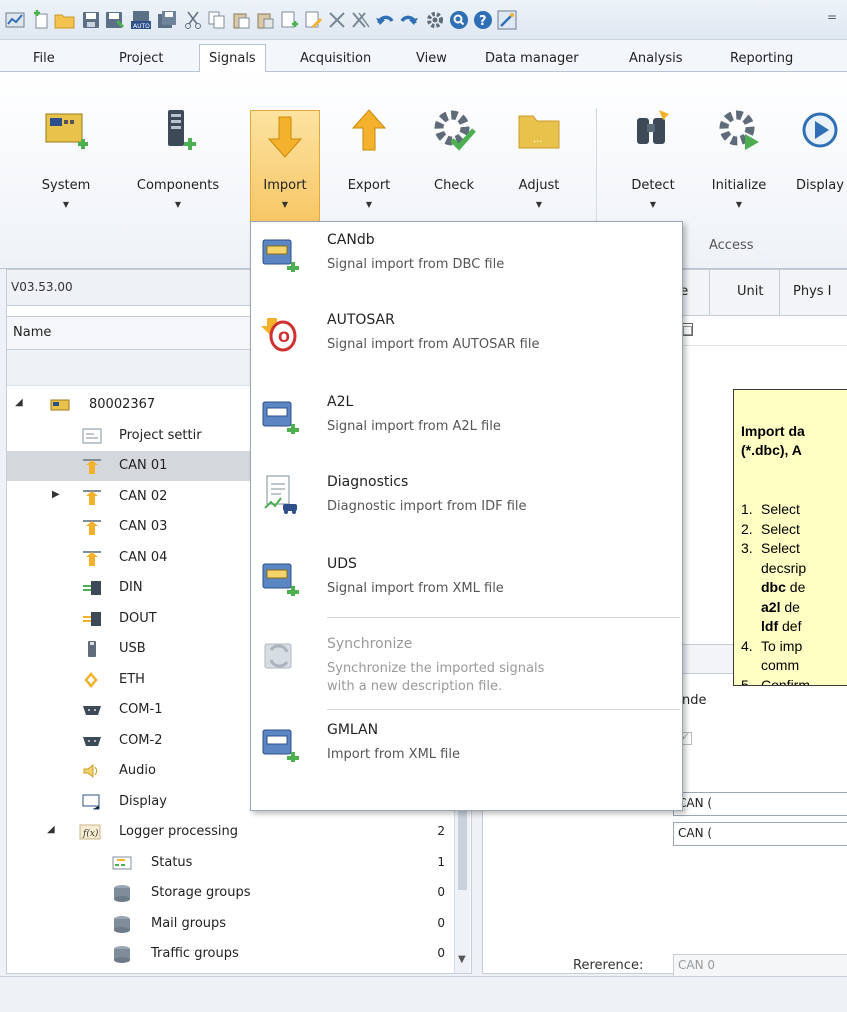  I want to click on auto-save-icon: AUTO, so click(141, 20).